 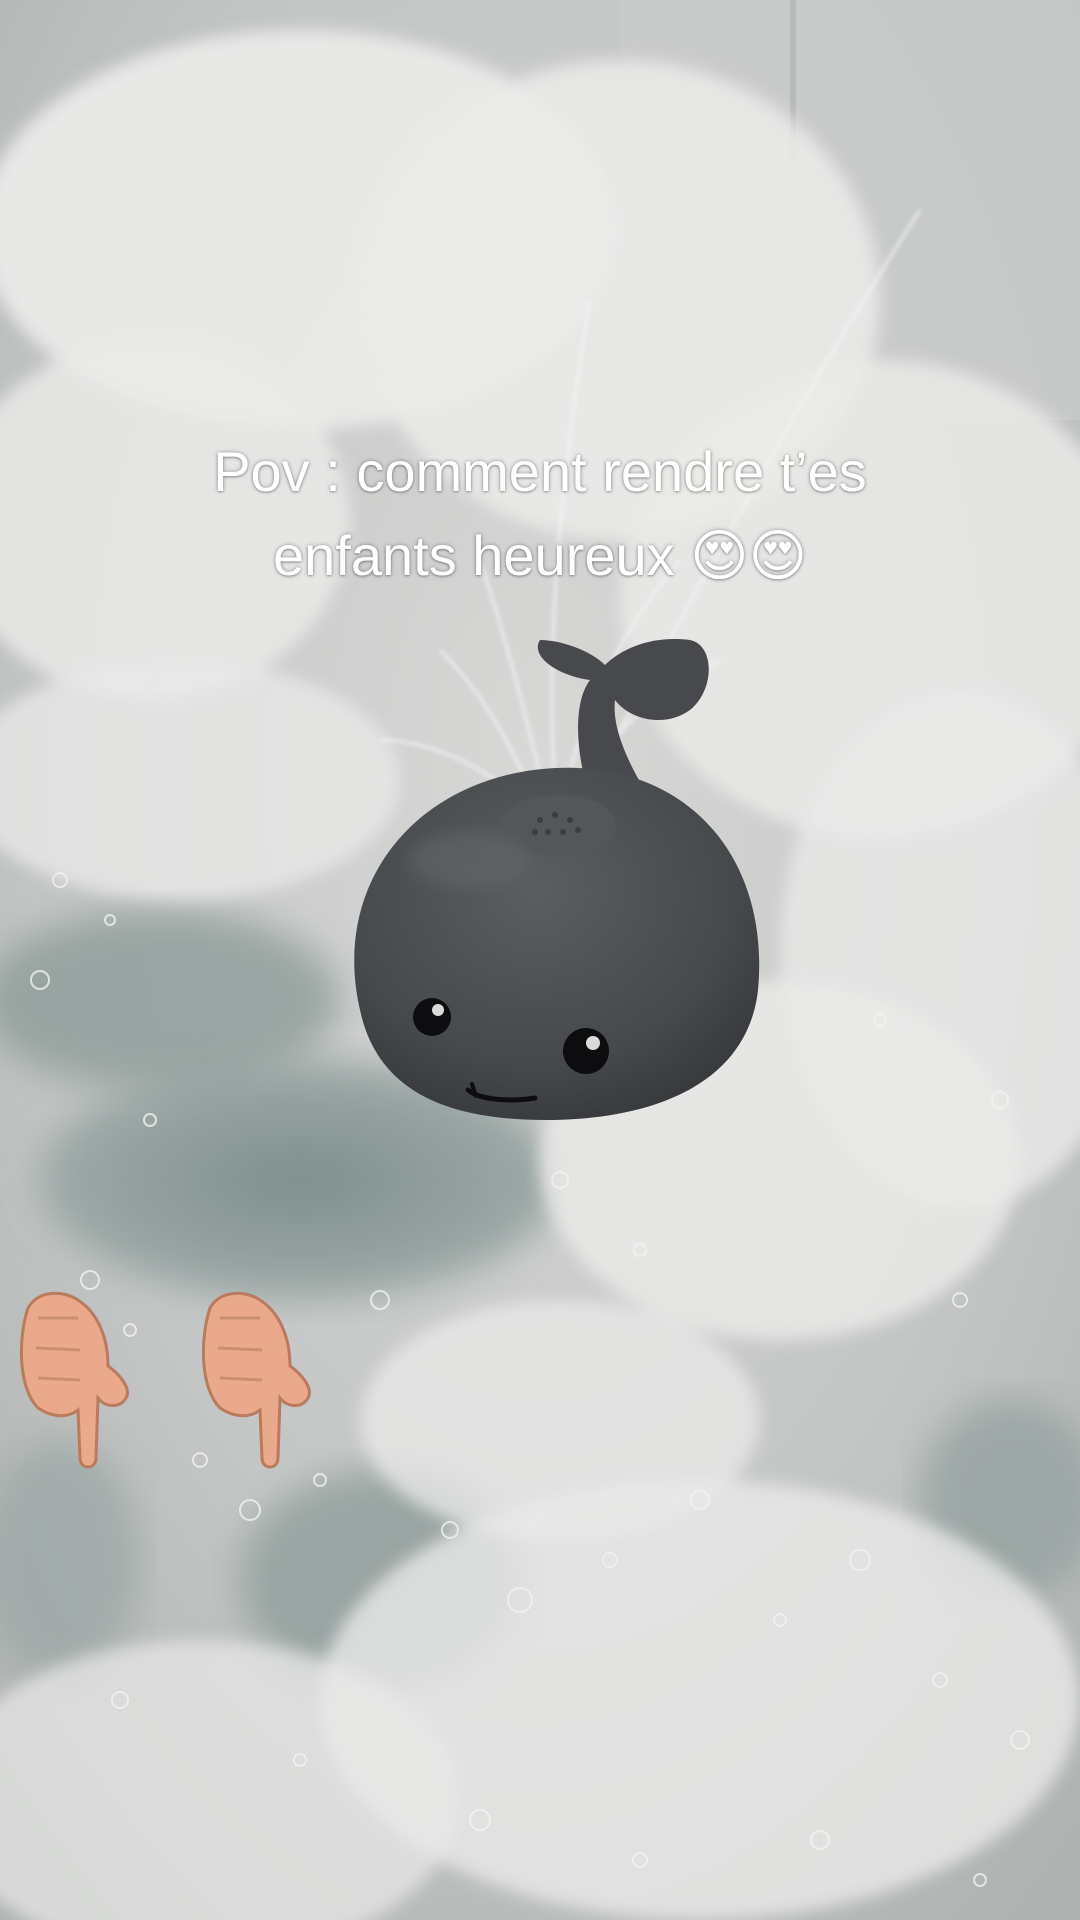 I want to click on pointing-down-right-icon, so click(x=265, y=1378).